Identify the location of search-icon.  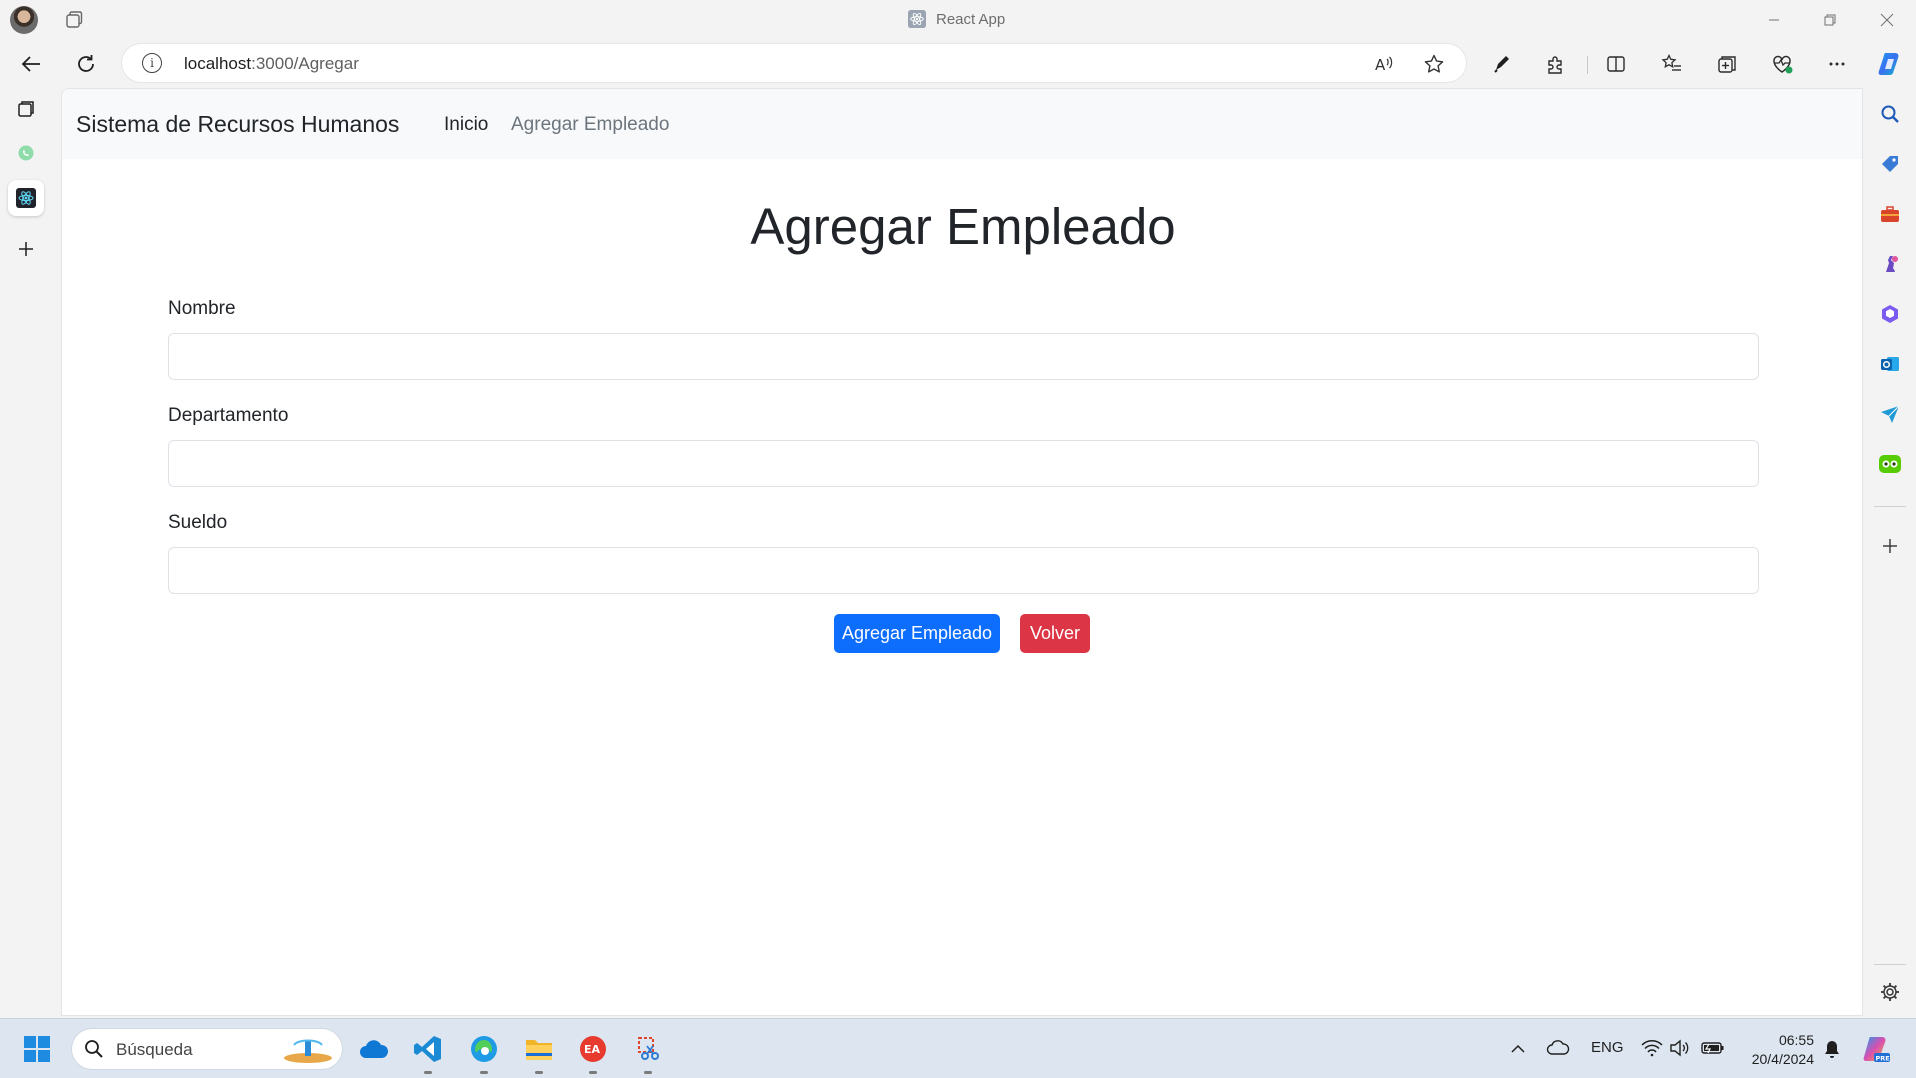
(1890, 114).